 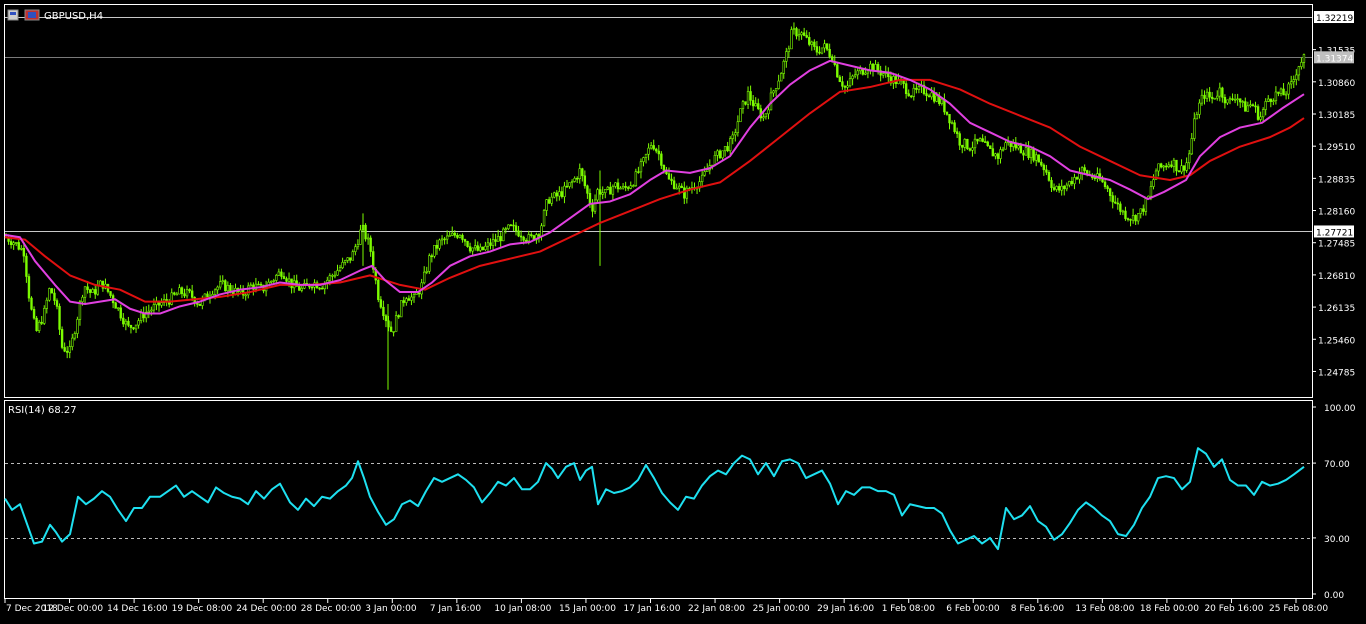 What do you see at coordinates (1336, 373) in the screenshot?
I see `price-tick-label: 1.24785` at bounding box center [1336, 373].